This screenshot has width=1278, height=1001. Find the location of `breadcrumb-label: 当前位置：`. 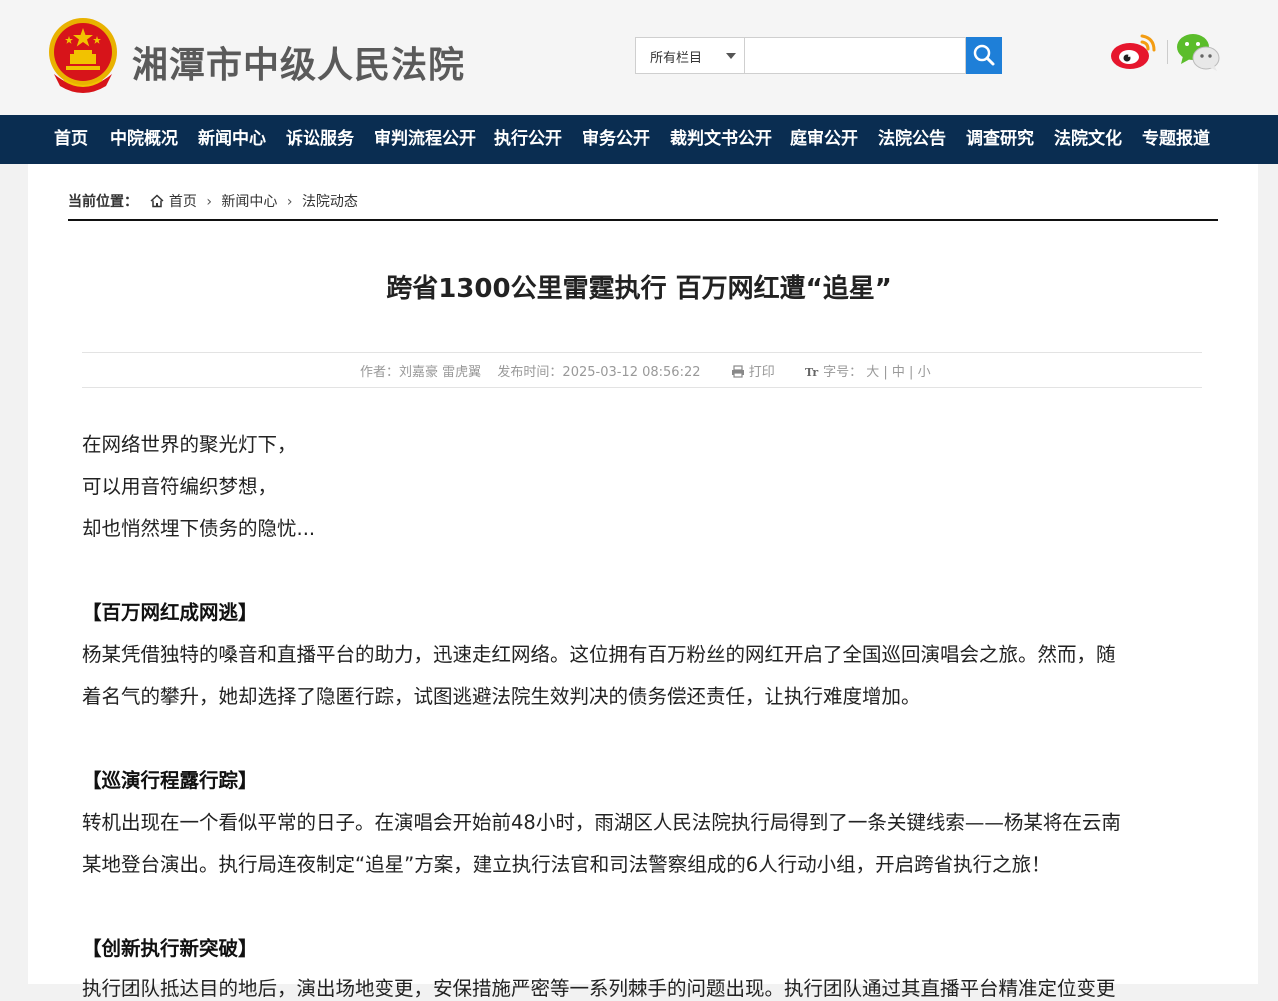

breadcrumb-label: 当前位置： is located at coordinates (103, 202).